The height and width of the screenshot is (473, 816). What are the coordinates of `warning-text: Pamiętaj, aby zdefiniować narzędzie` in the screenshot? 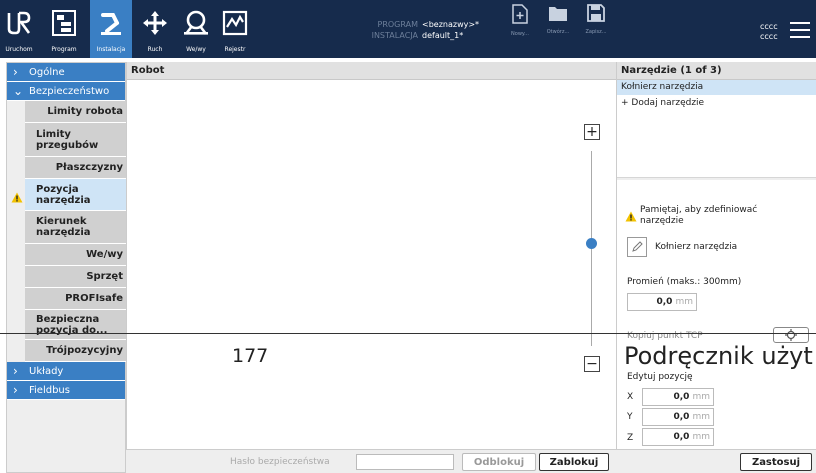 It's located at (699, 215).